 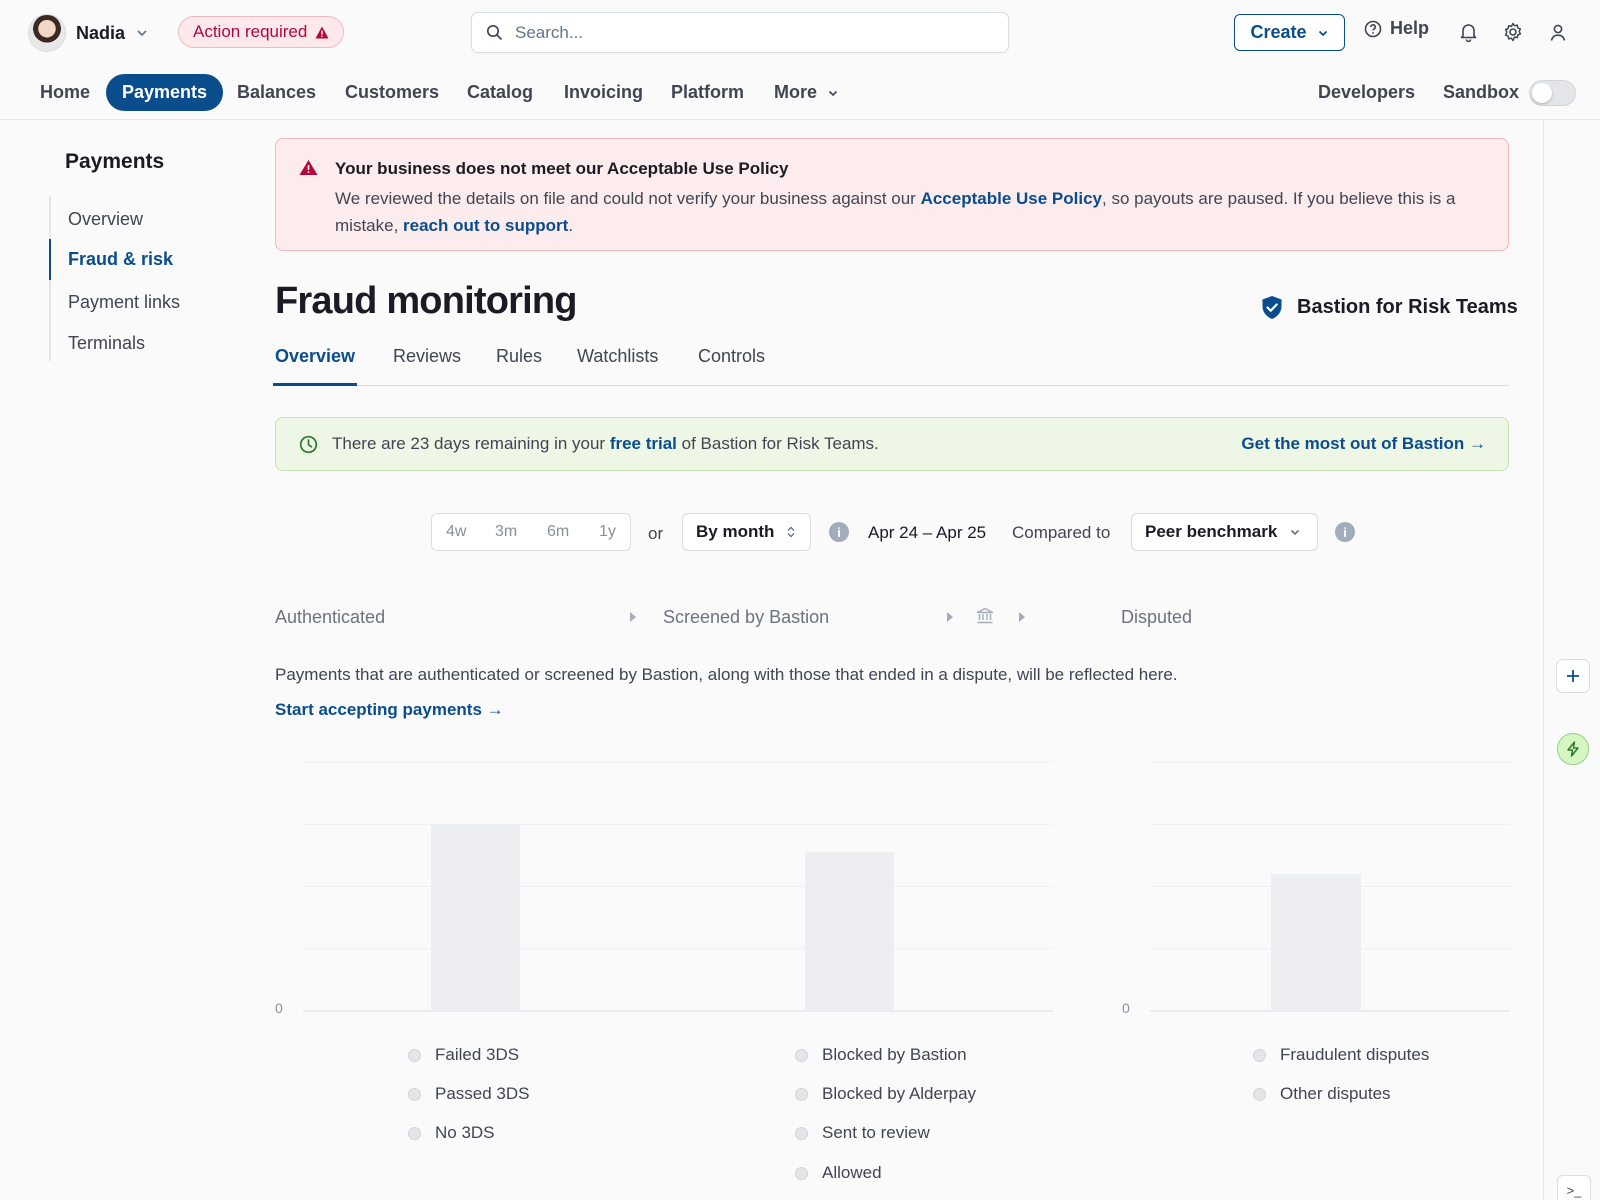 What do you see at coordinates (456, 532) in the screenshot?
I see `range-4w: 4w` at bounding box center [456, 532].